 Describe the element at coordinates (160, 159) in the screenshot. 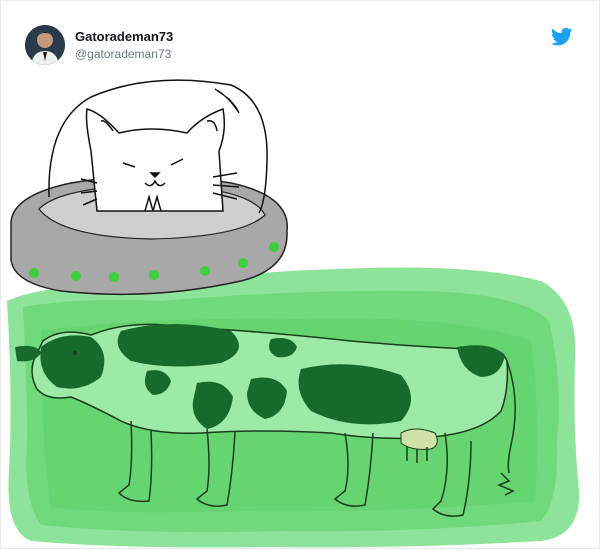

I see `cat-icon` at that location.